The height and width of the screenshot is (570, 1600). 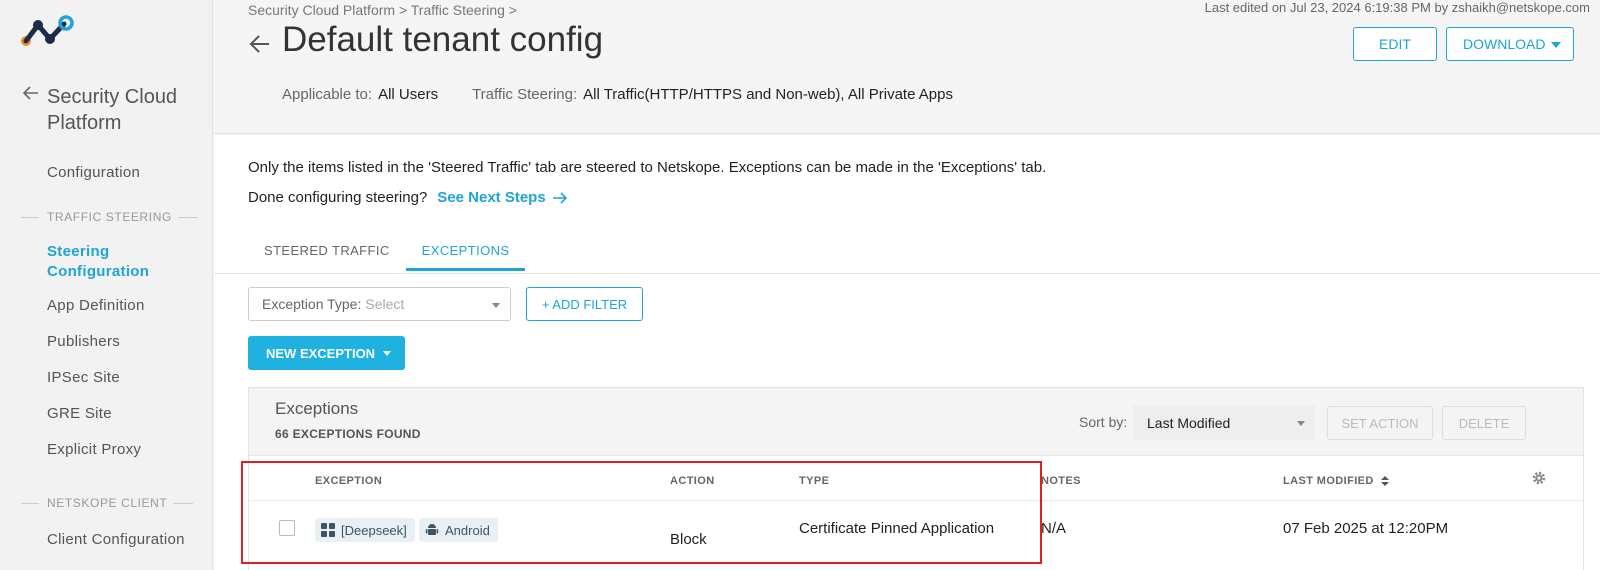 I want to click on new-exception-button: NEW EXCEPTION, so click(x=326, y=353).